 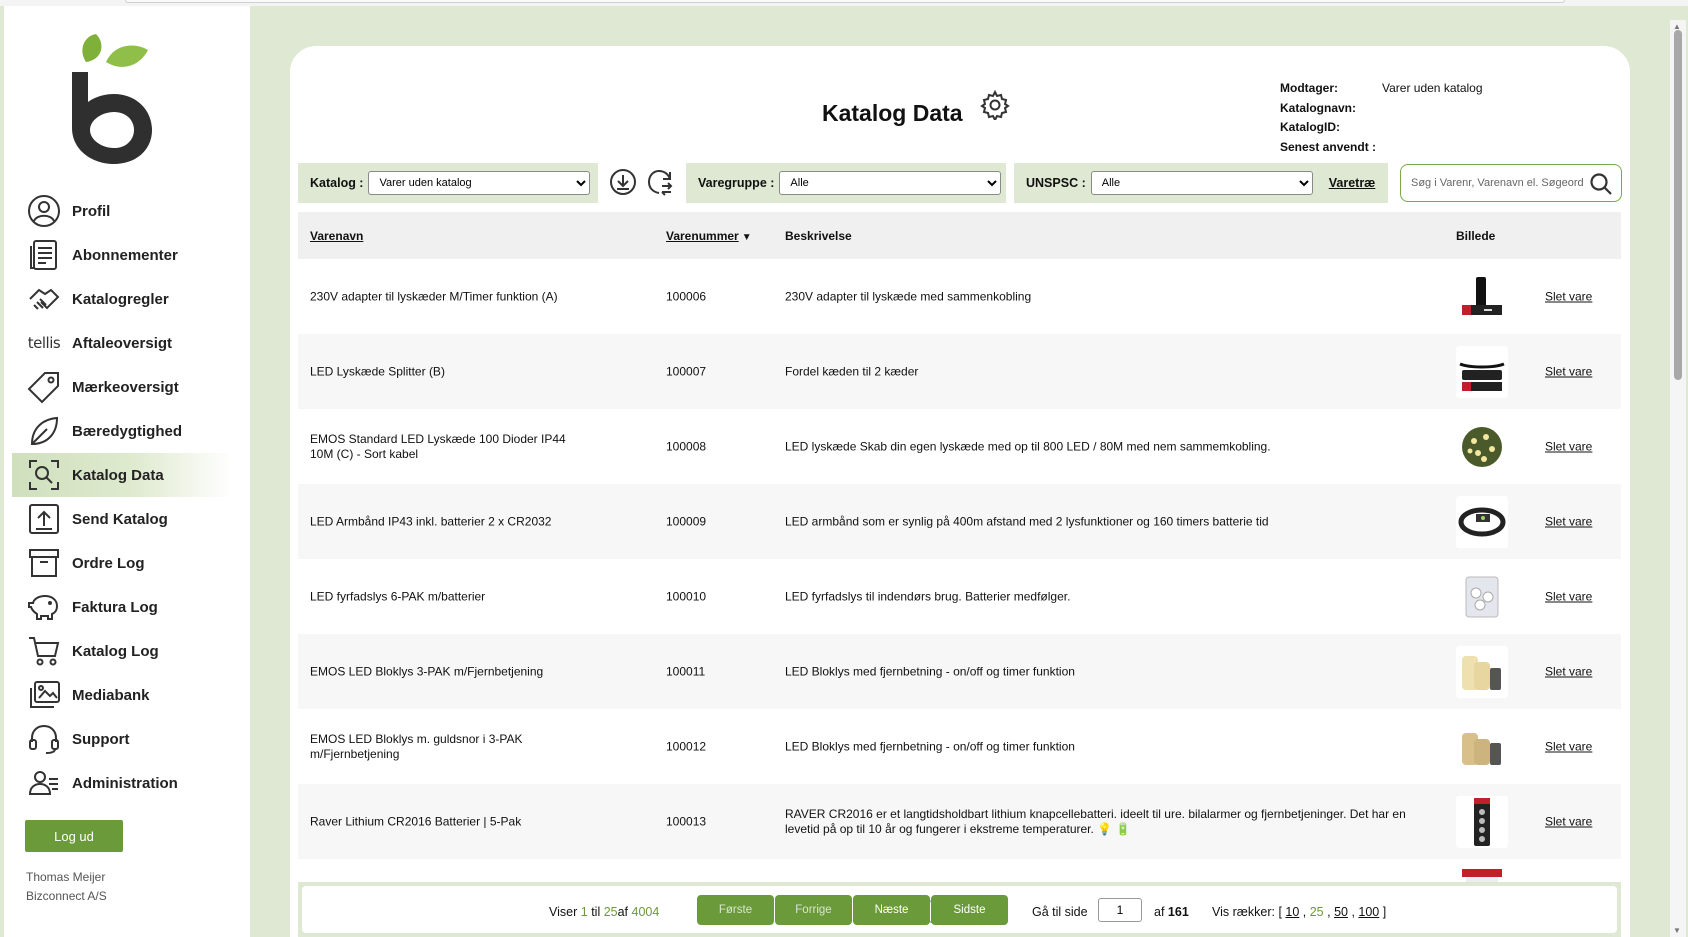 I want to click on rows-50-link: 50, so click(x=1341, y=912).